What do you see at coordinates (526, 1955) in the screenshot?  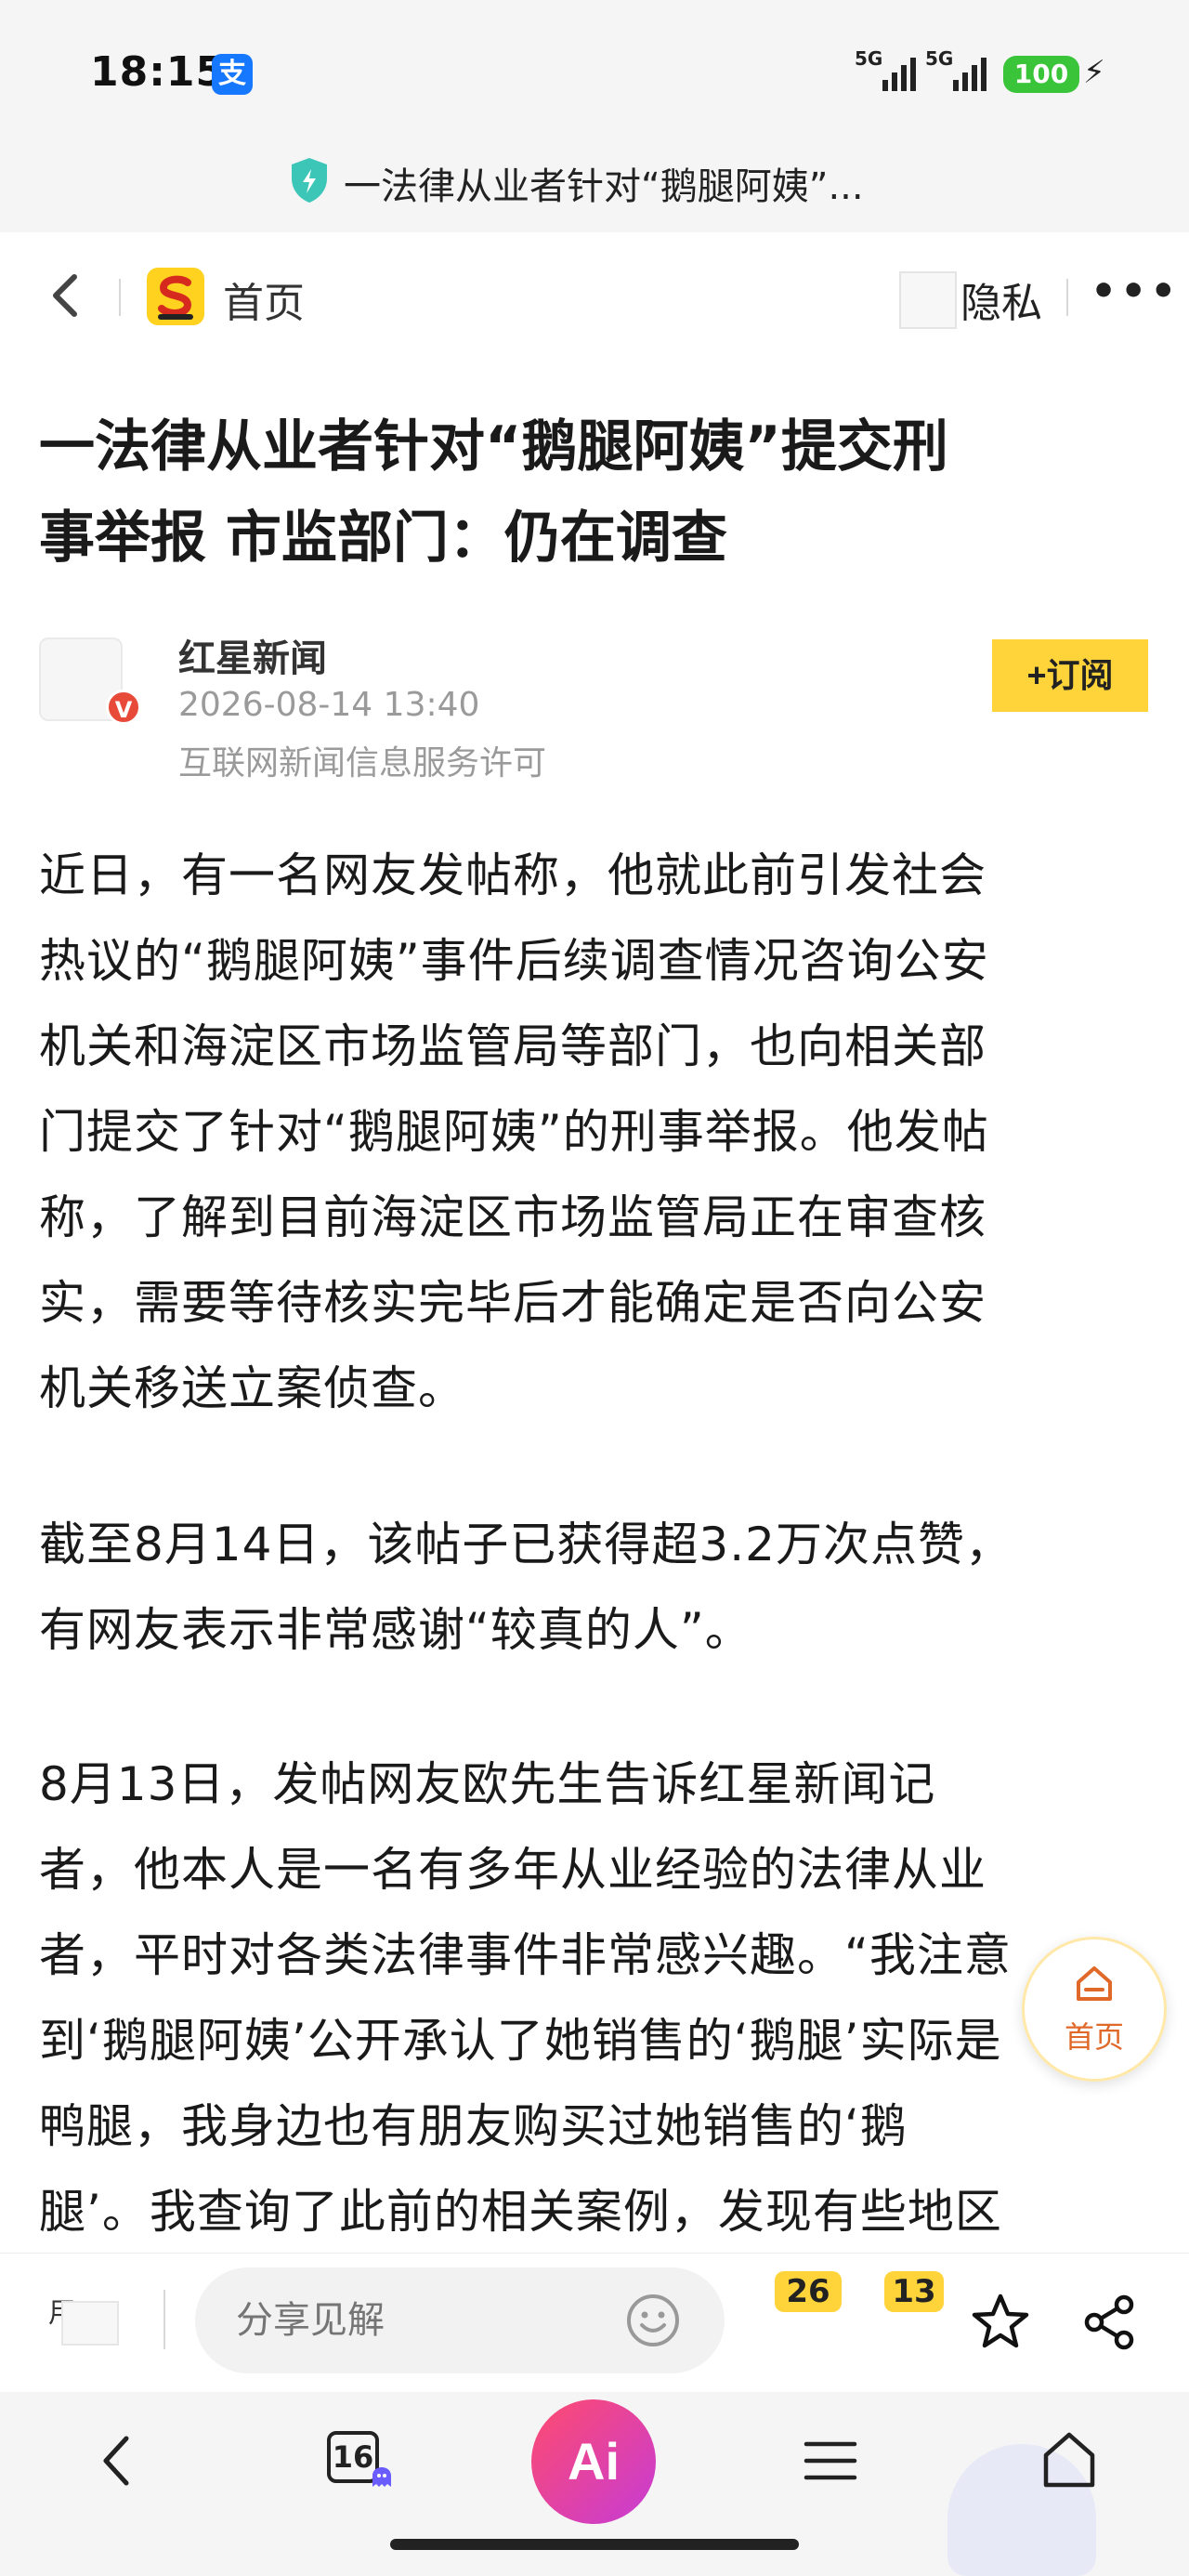 I see `paragraph-line: 者，平时对各类法律事件非常感兴趣。“我注意` at bounding box center [526, 1955].